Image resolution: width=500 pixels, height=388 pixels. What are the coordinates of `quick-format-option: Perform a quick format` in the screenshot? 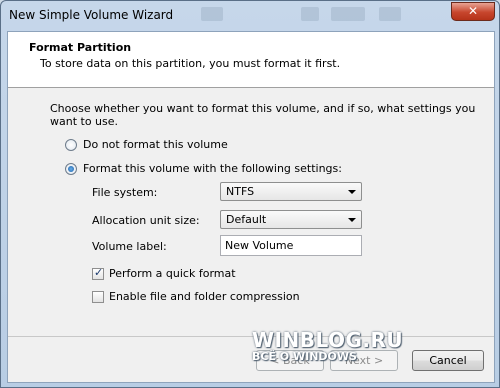 It's located at (164, 273).